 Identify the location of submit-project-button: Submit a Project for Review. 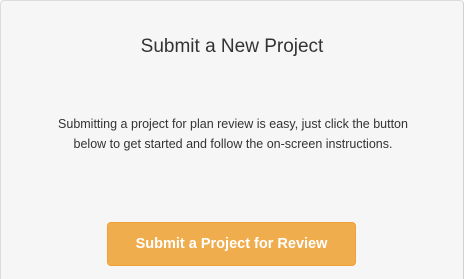
(231, 244).